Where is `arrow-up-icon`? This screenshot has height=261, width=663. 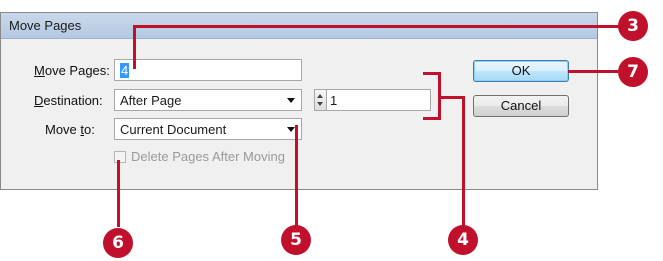 arrow-up-icon is located at coordinates (320, 96).